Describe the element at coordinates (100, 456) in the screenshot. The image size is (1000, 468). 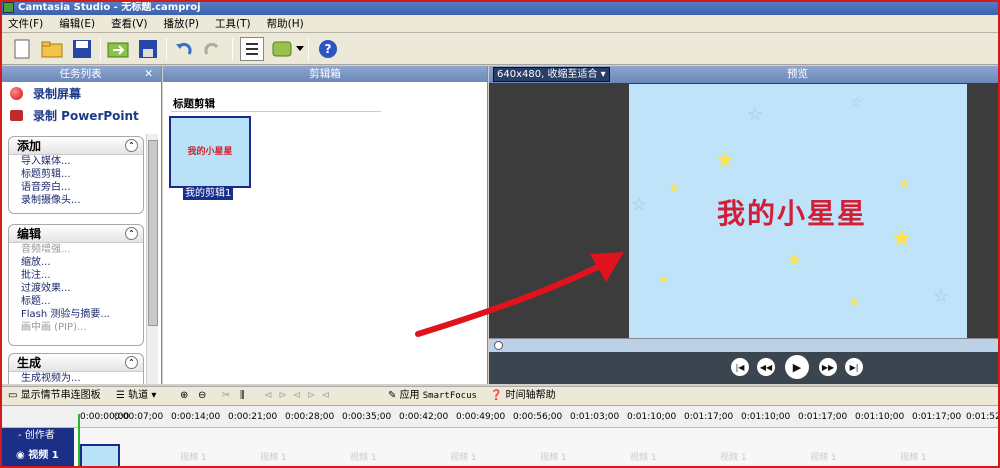
I see `video-clip` at that location.